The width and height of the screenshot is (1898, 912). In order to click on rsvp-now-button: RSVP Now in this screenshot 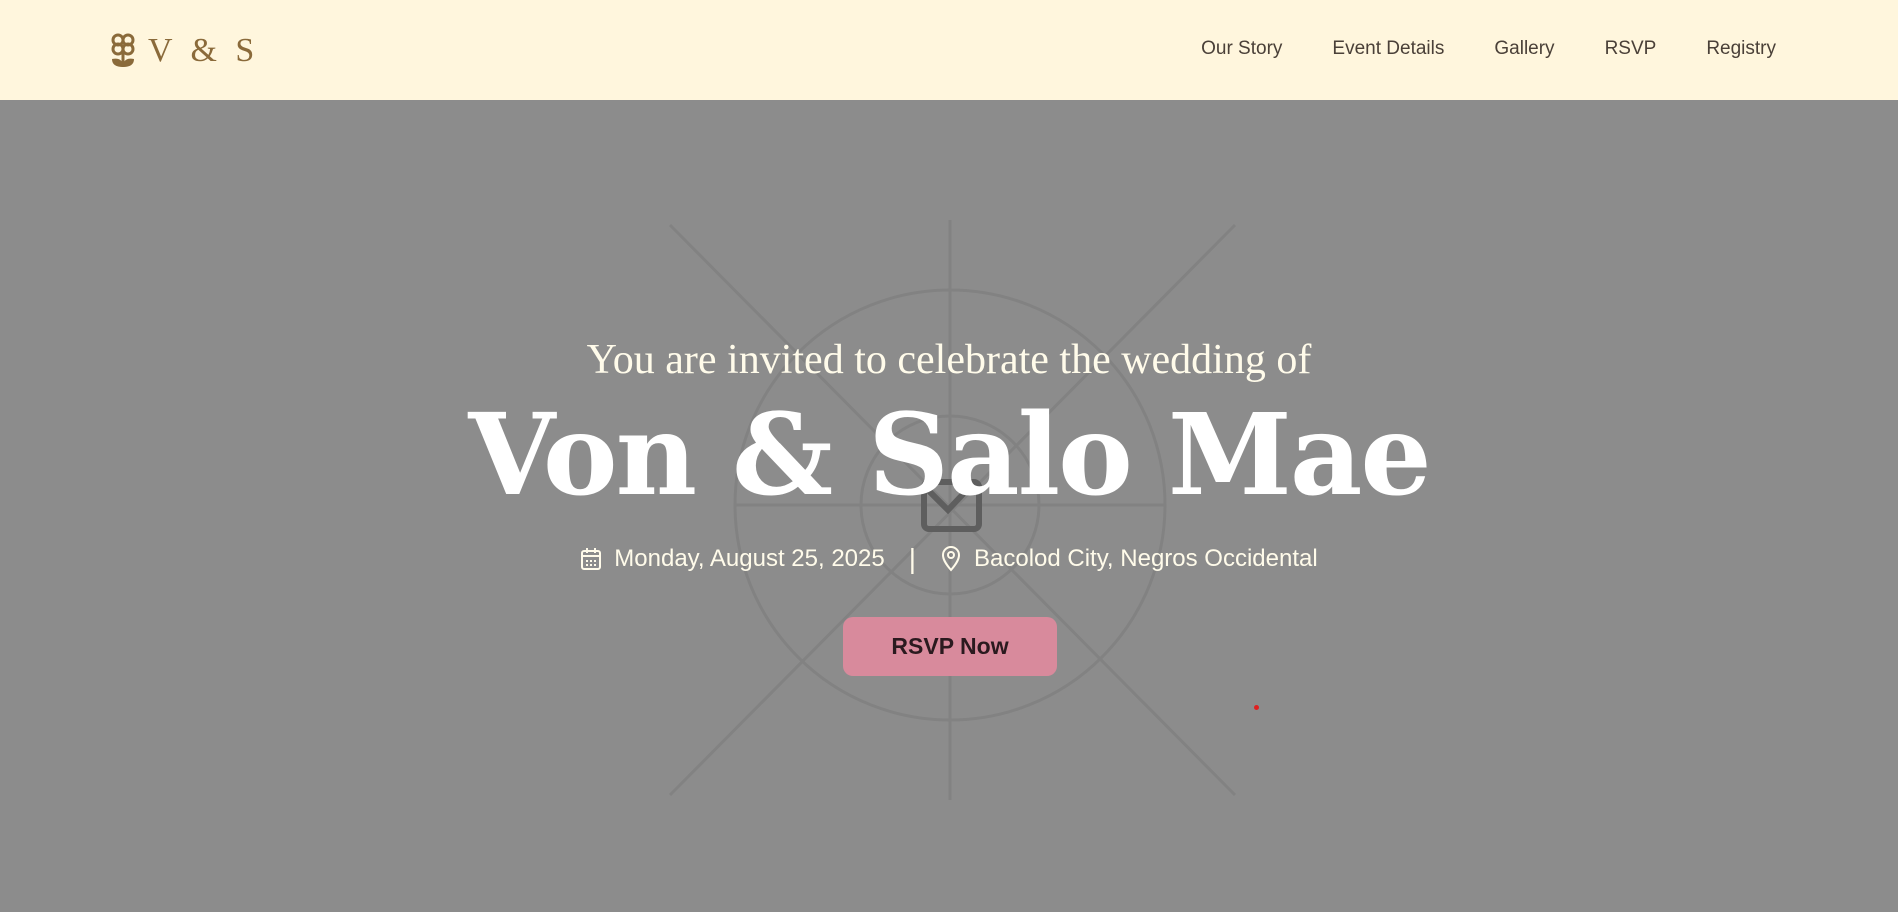, I will do `click(950, 646)`.